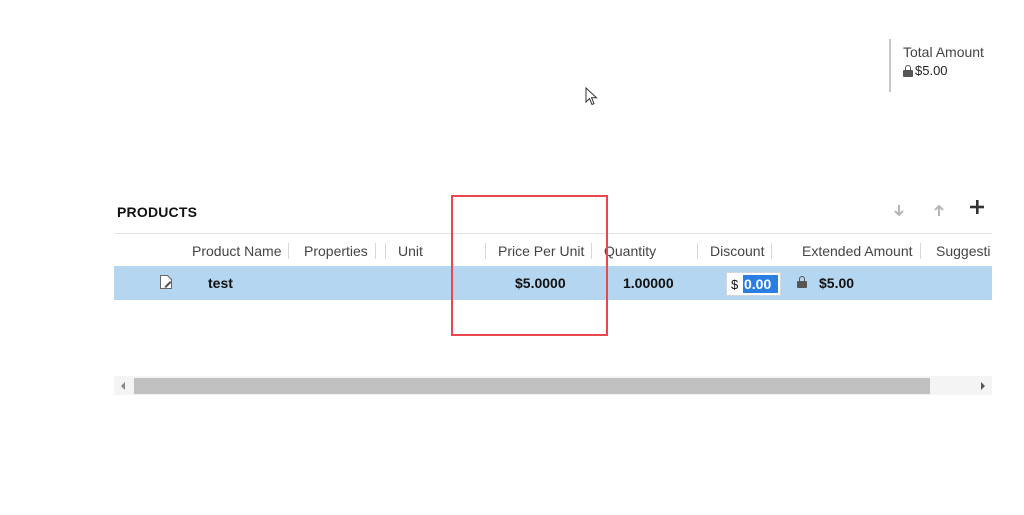 The height and width of the screenshot is (515, 1024). I want to click on arrow-down-icon, so click(899, 211).